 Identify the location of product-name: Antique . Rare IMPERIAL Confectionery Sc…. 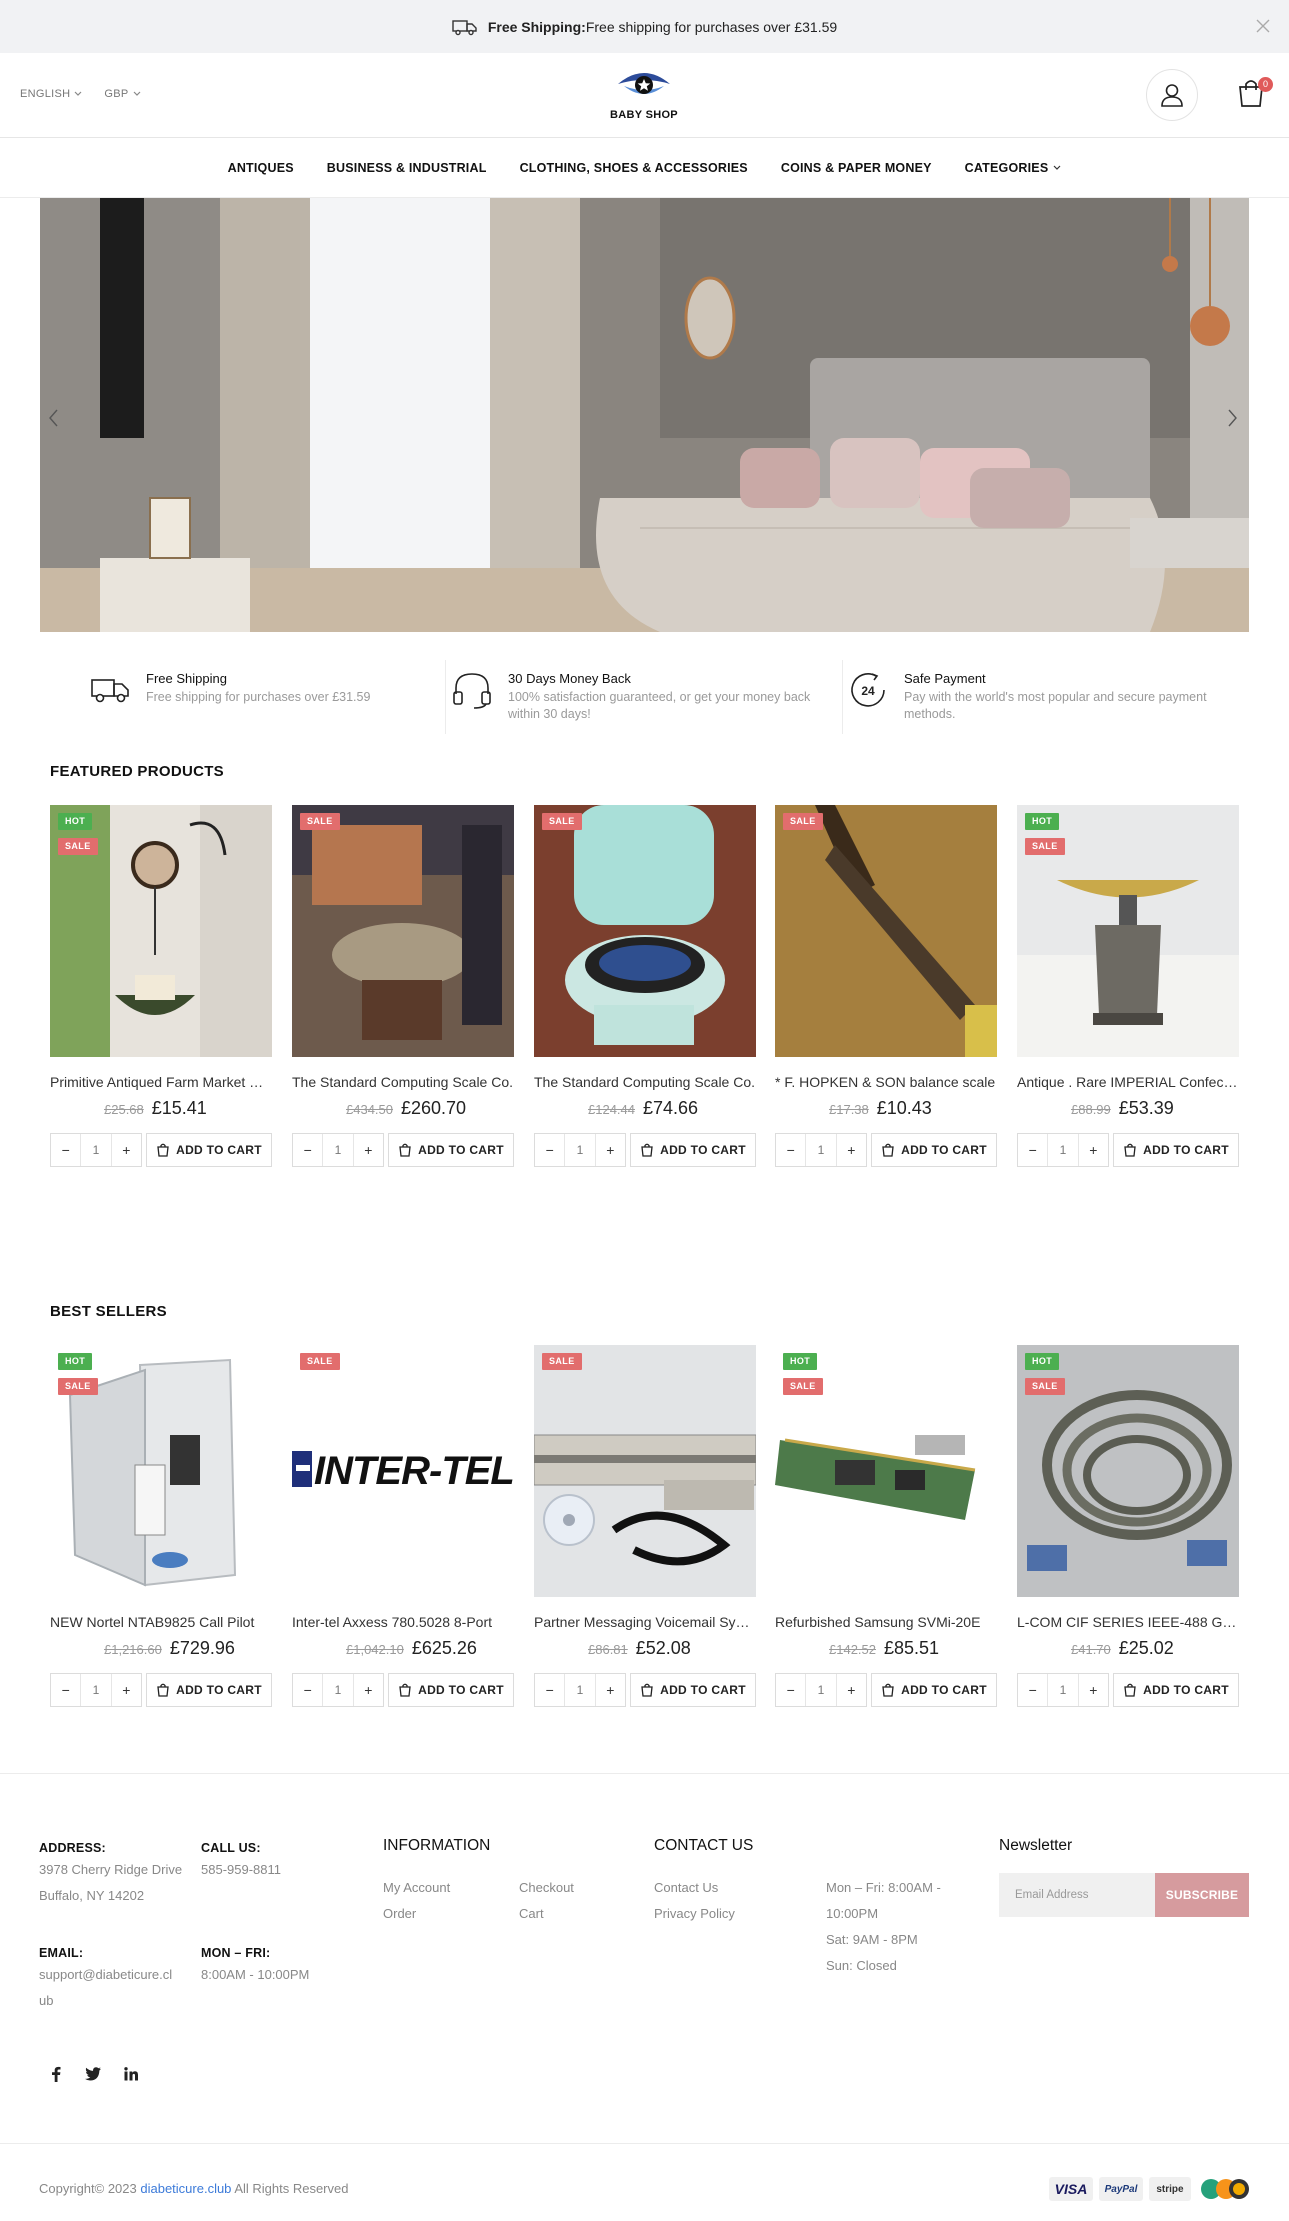
(1128, 1082).